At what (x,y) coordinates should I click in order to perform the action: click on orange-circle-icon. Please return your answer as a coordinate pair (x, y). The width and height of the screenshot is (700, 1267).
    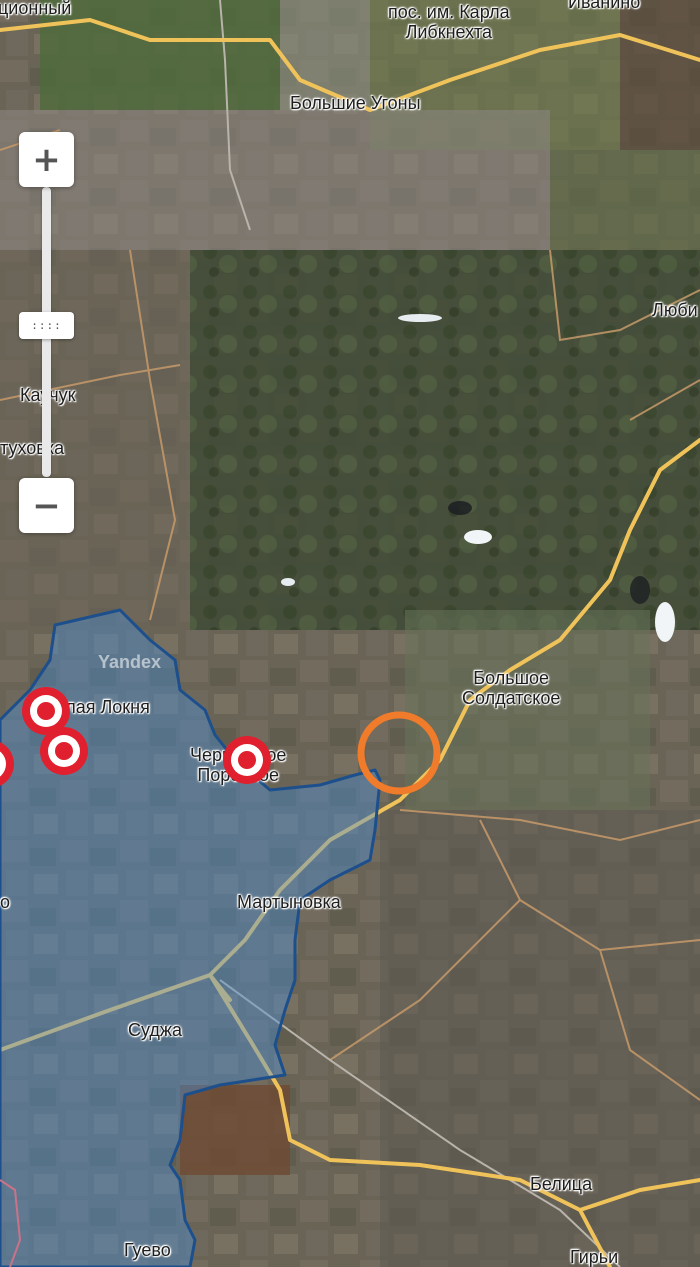
    Looking at the image, I should click on (399, 753).